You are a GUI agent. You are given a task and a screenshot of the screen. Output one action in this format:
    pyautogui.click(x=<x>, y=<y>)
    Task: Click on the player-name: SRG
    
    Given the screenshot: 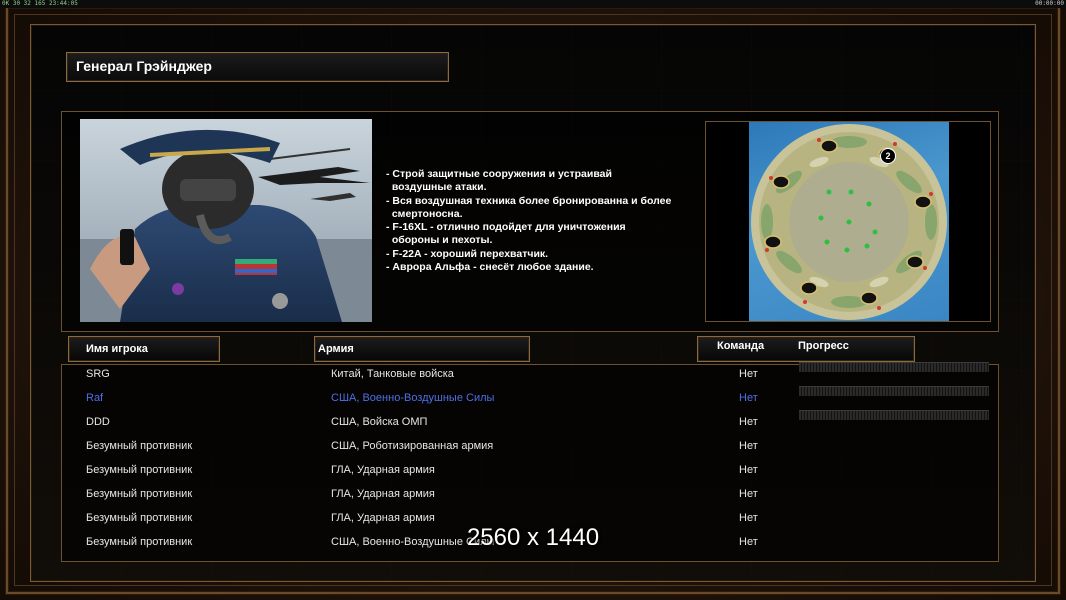 What is the action you would take?
    pyautogui.click(x=98, y=374)
    